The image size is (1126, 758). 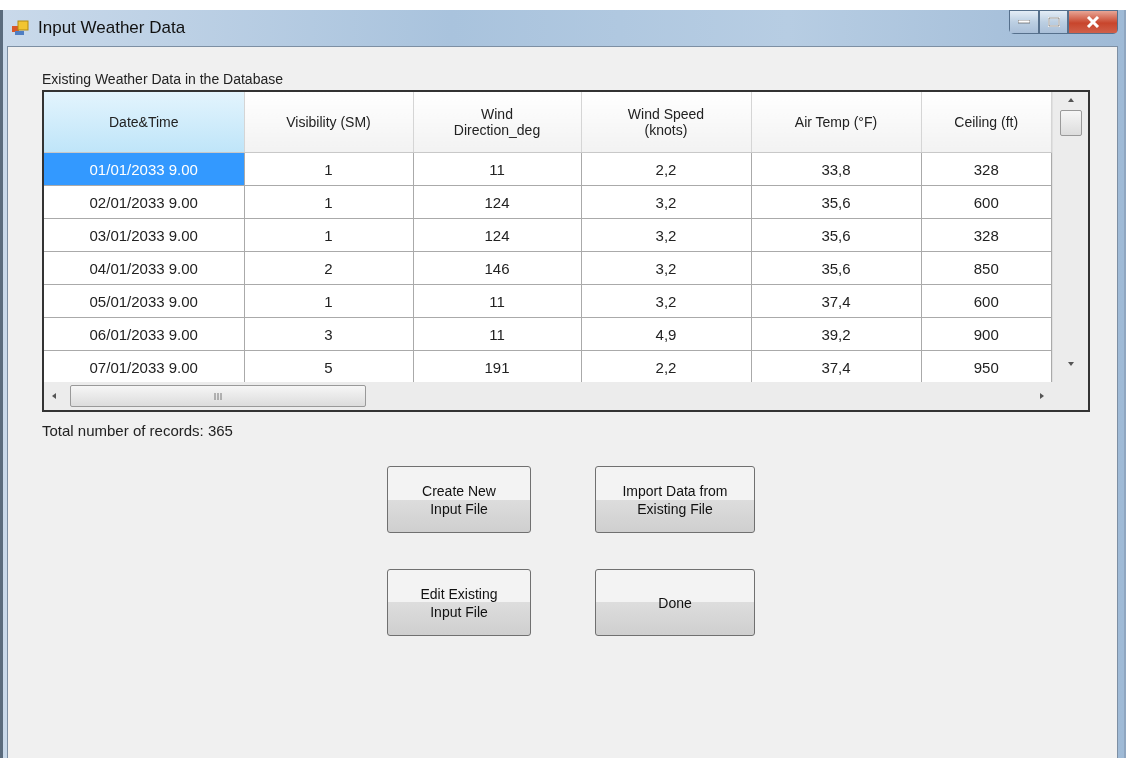 What do you see at coordinates (112, 28) in the screenshot?
I see `window-title: Input Weather Data` at bounding box center [112, 28].